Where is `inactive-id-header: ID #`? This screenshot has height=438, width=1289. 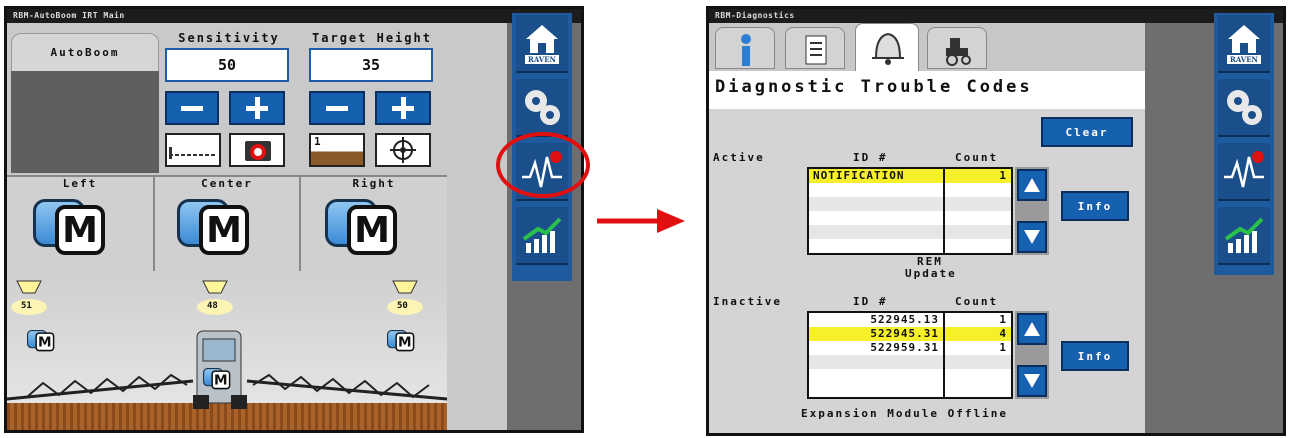
inactive-id-header: ID # is located at coordinates (870, 301).